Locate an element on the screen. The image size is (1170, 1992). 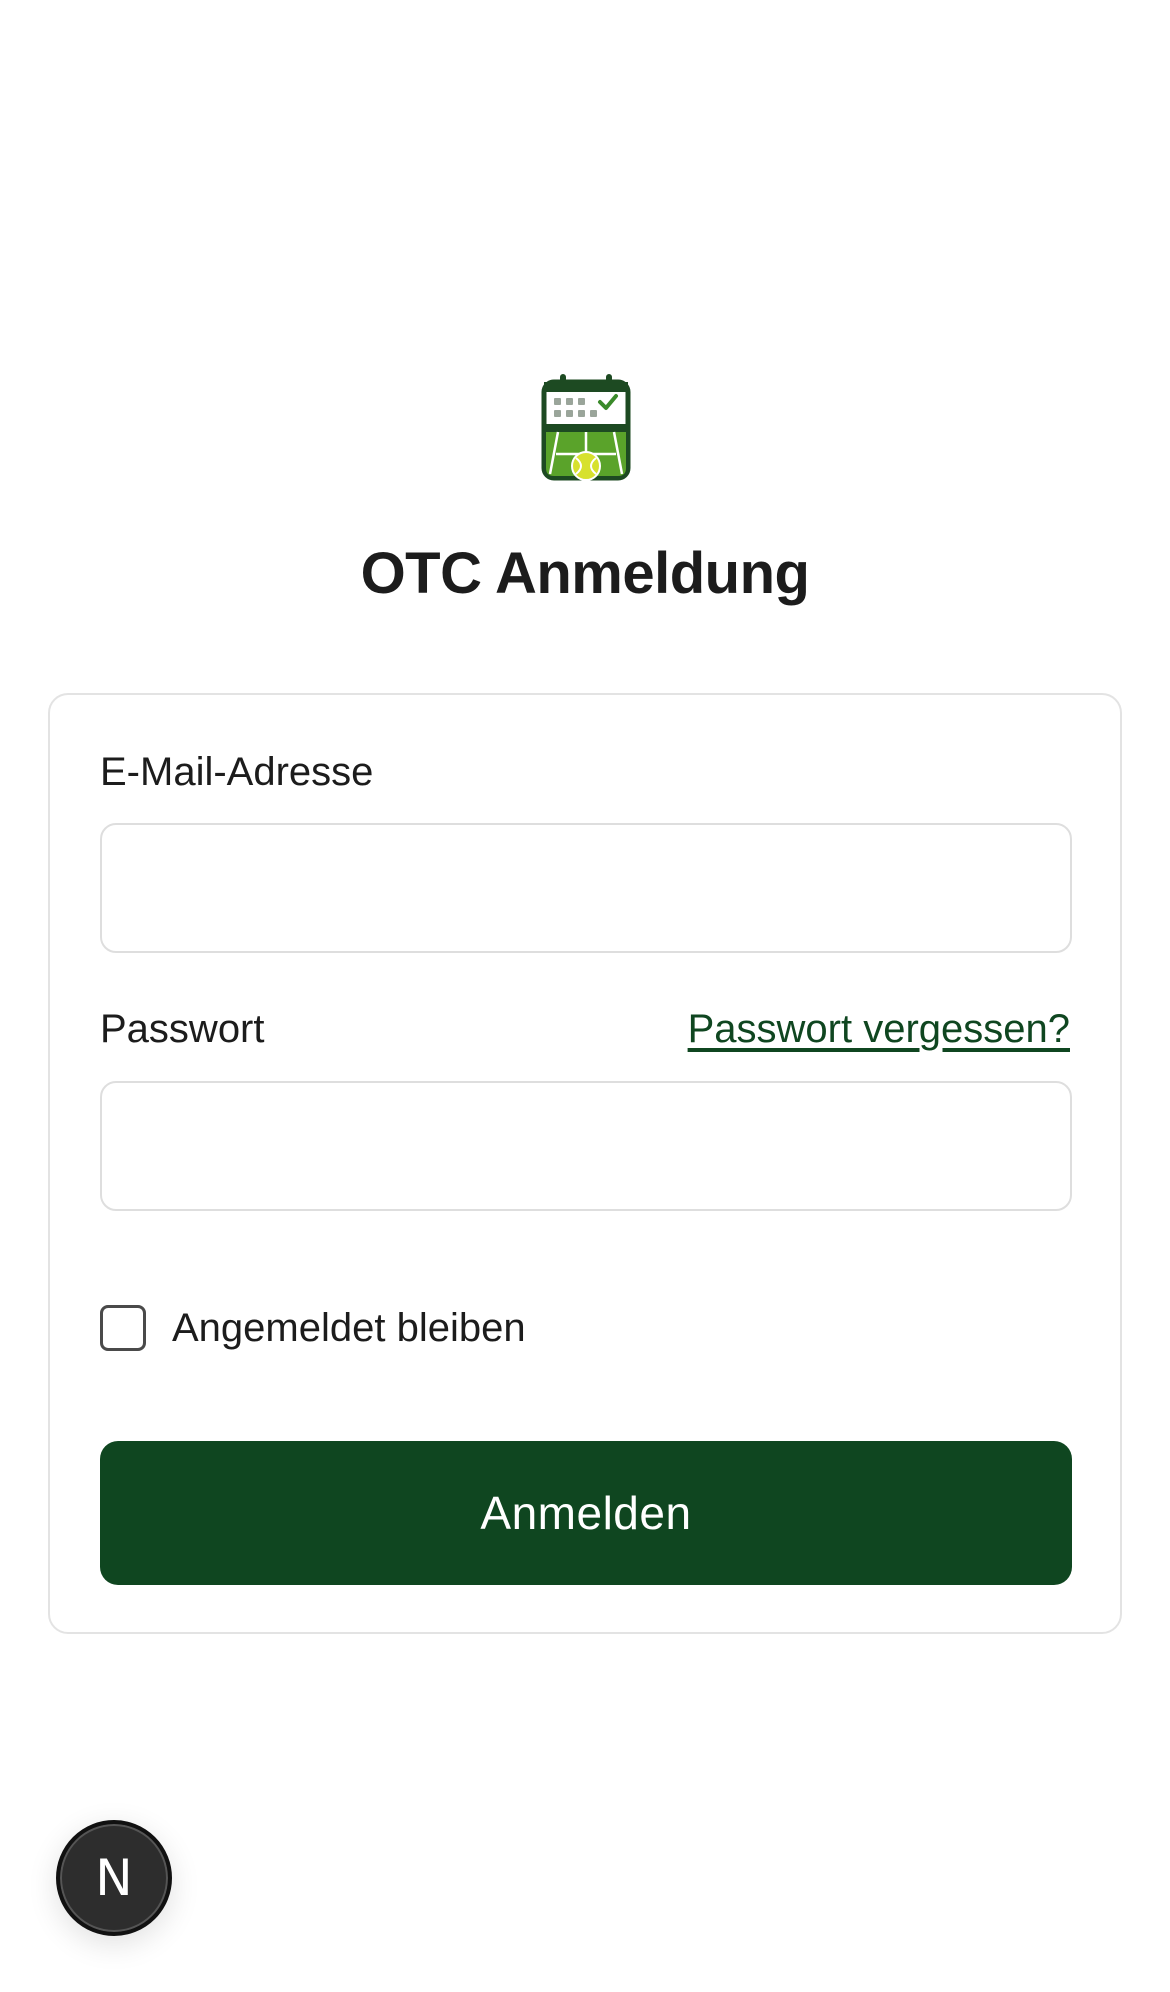
email-label: E-Mail-Adresse is located at coordinates (237, 772).